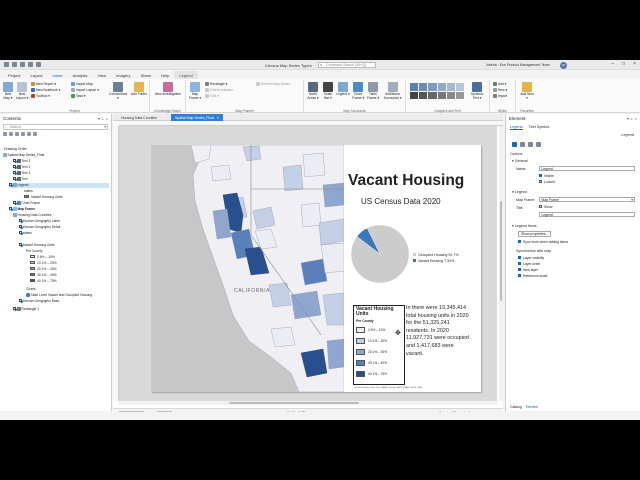 This screenshot has width=640, height=480. I want to click on horizontal-scrollbar, so click(308, 403).